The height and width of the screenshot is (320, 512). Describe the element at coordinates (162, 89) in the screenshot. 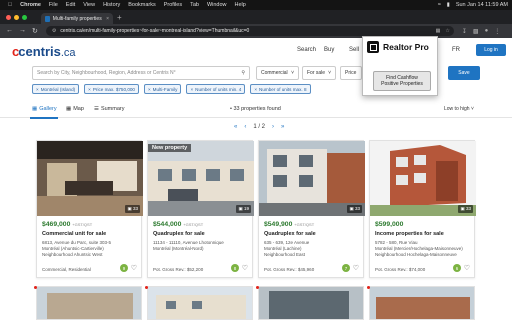

I see `filter-chip: × Multi-Family` at that location.